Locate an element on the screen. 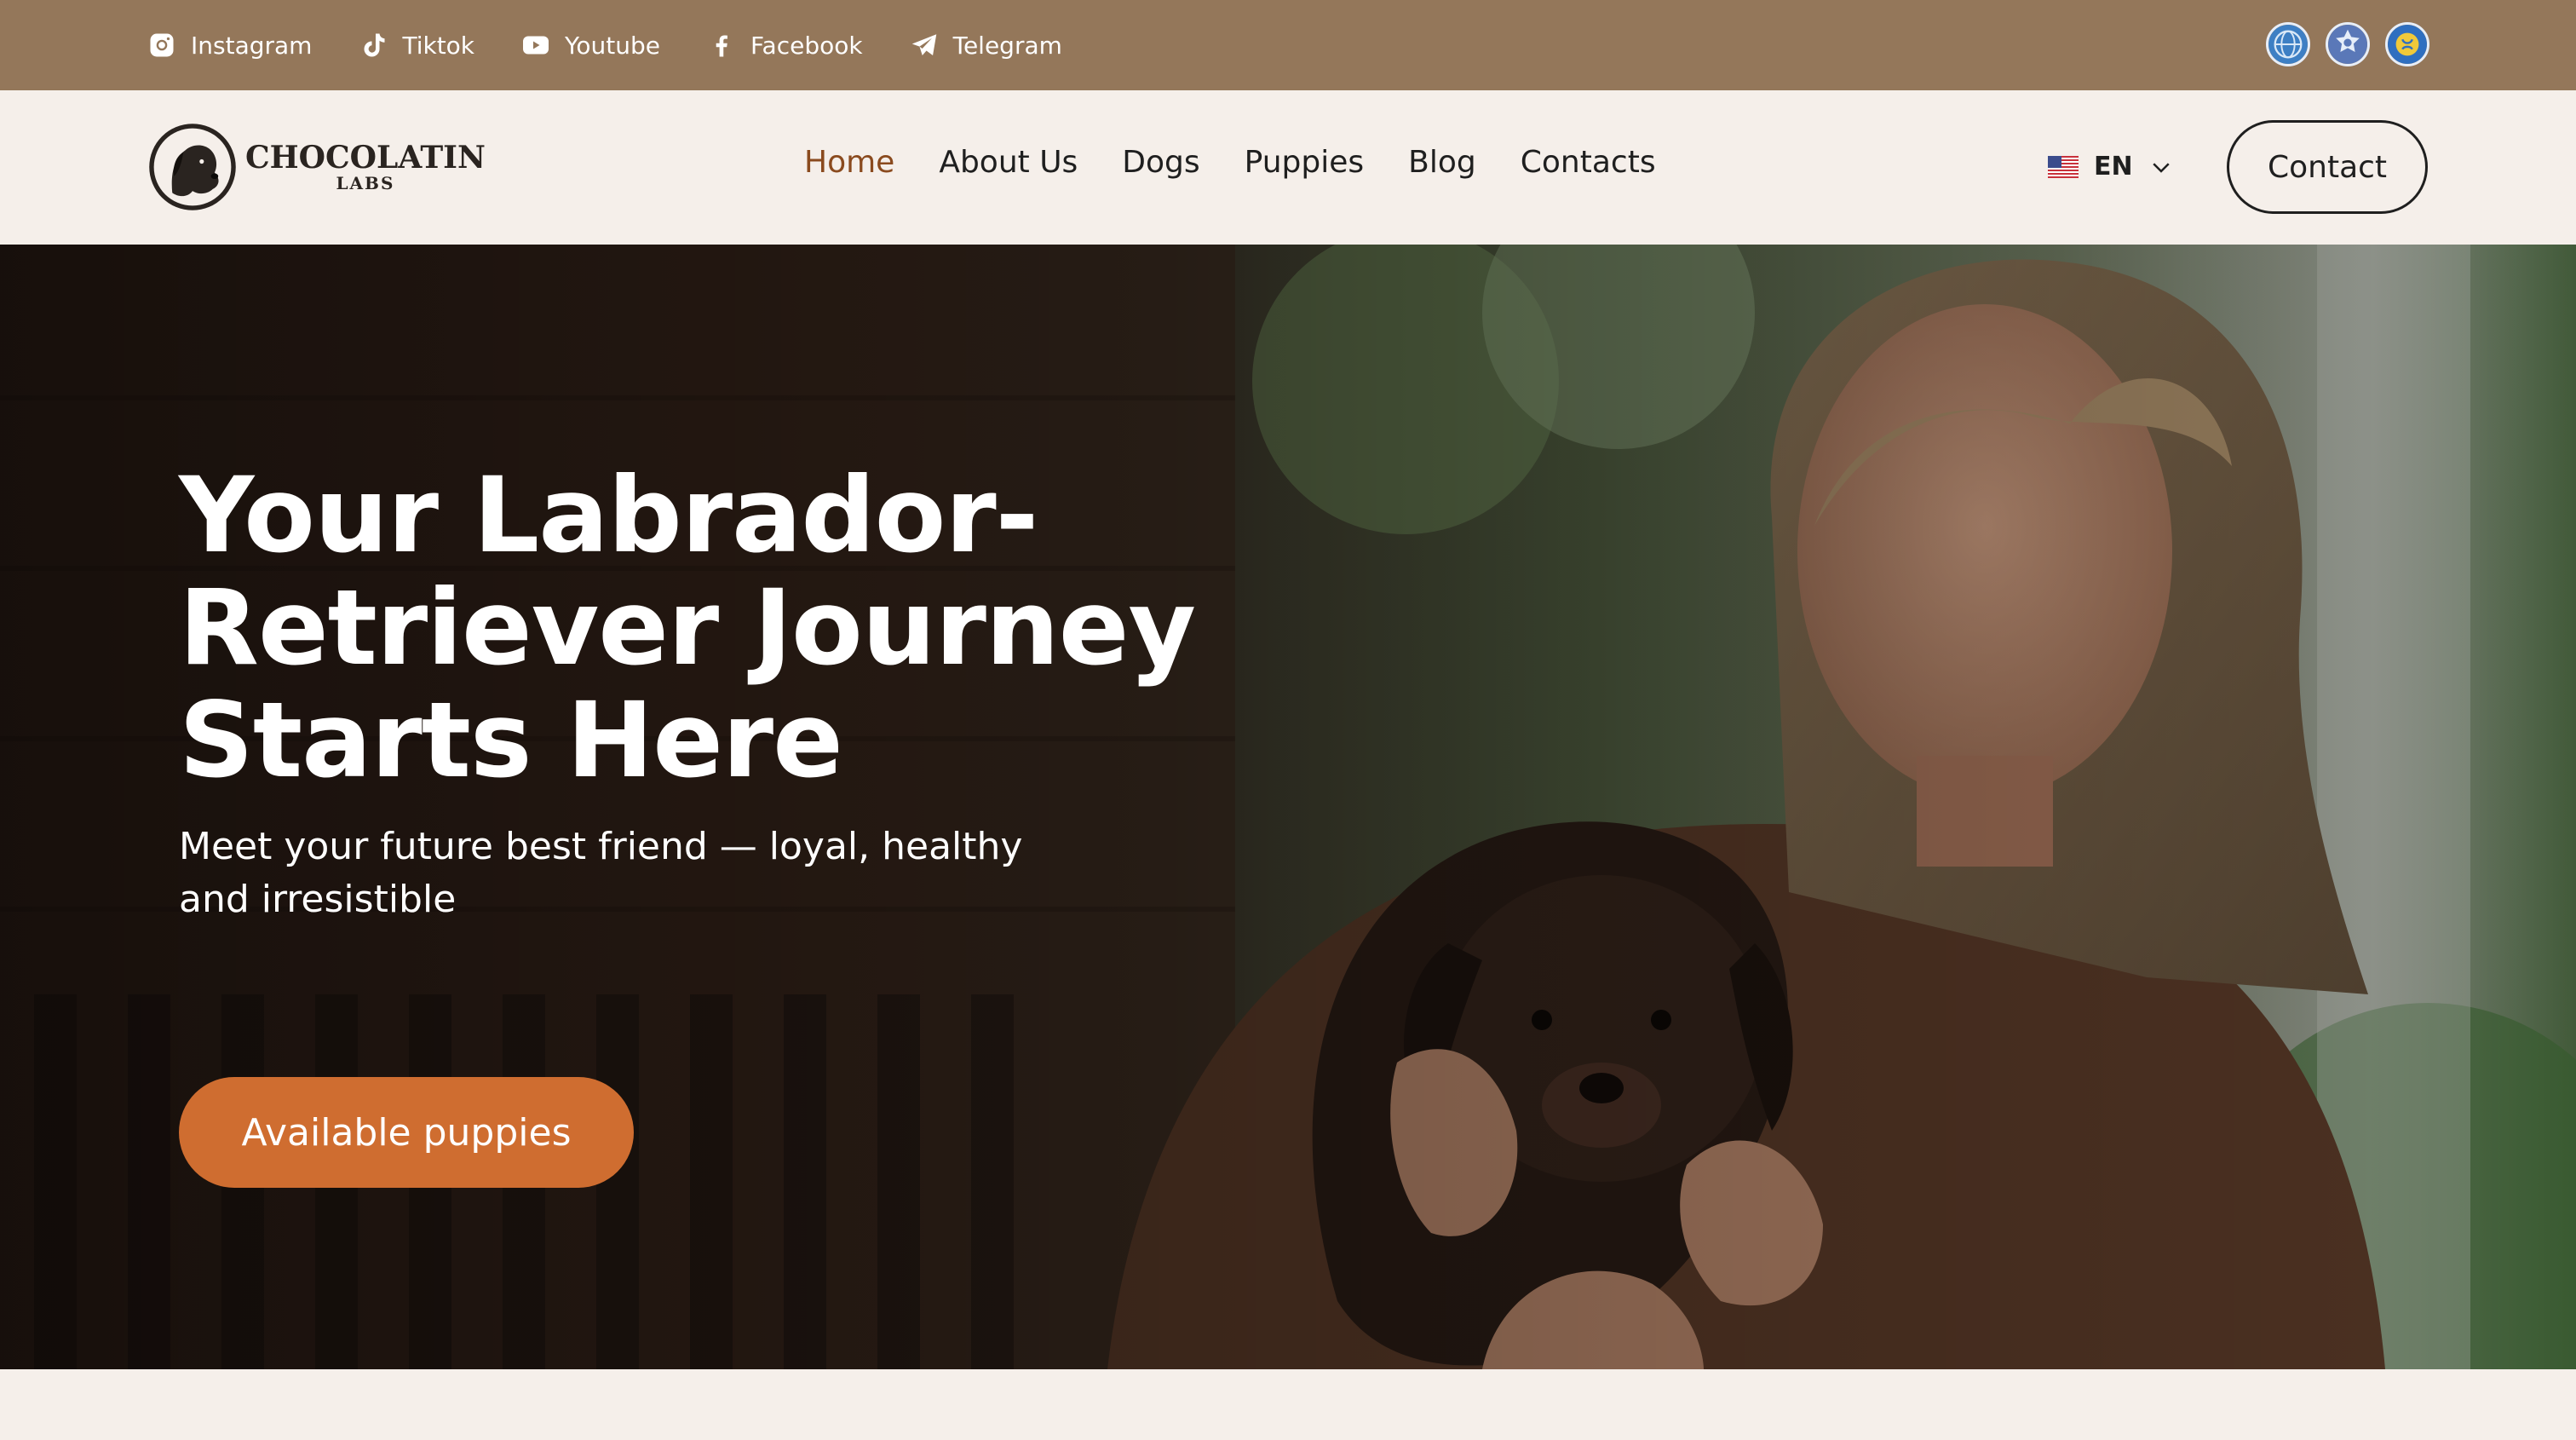  logo-subtitle: LABS is located at coordinates (365, 183).